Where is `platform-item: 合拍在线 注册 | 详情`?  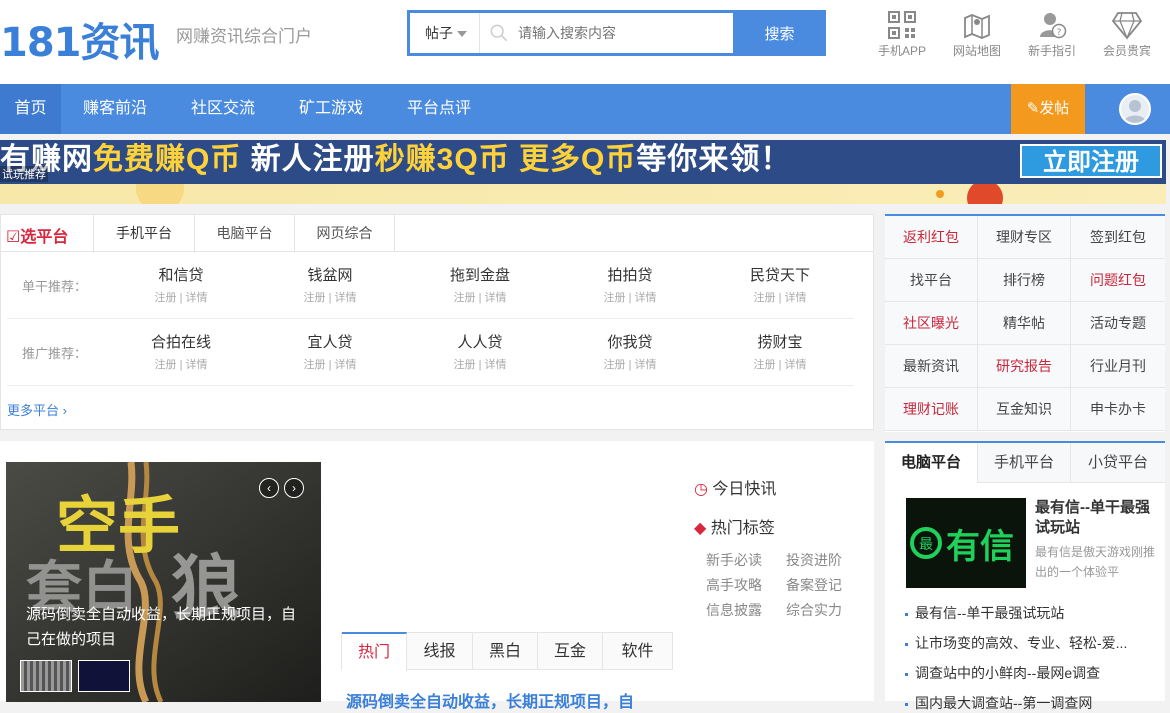
platform-item: 合拍在线 注册 | 详情 is located at coordinates (181, 351).